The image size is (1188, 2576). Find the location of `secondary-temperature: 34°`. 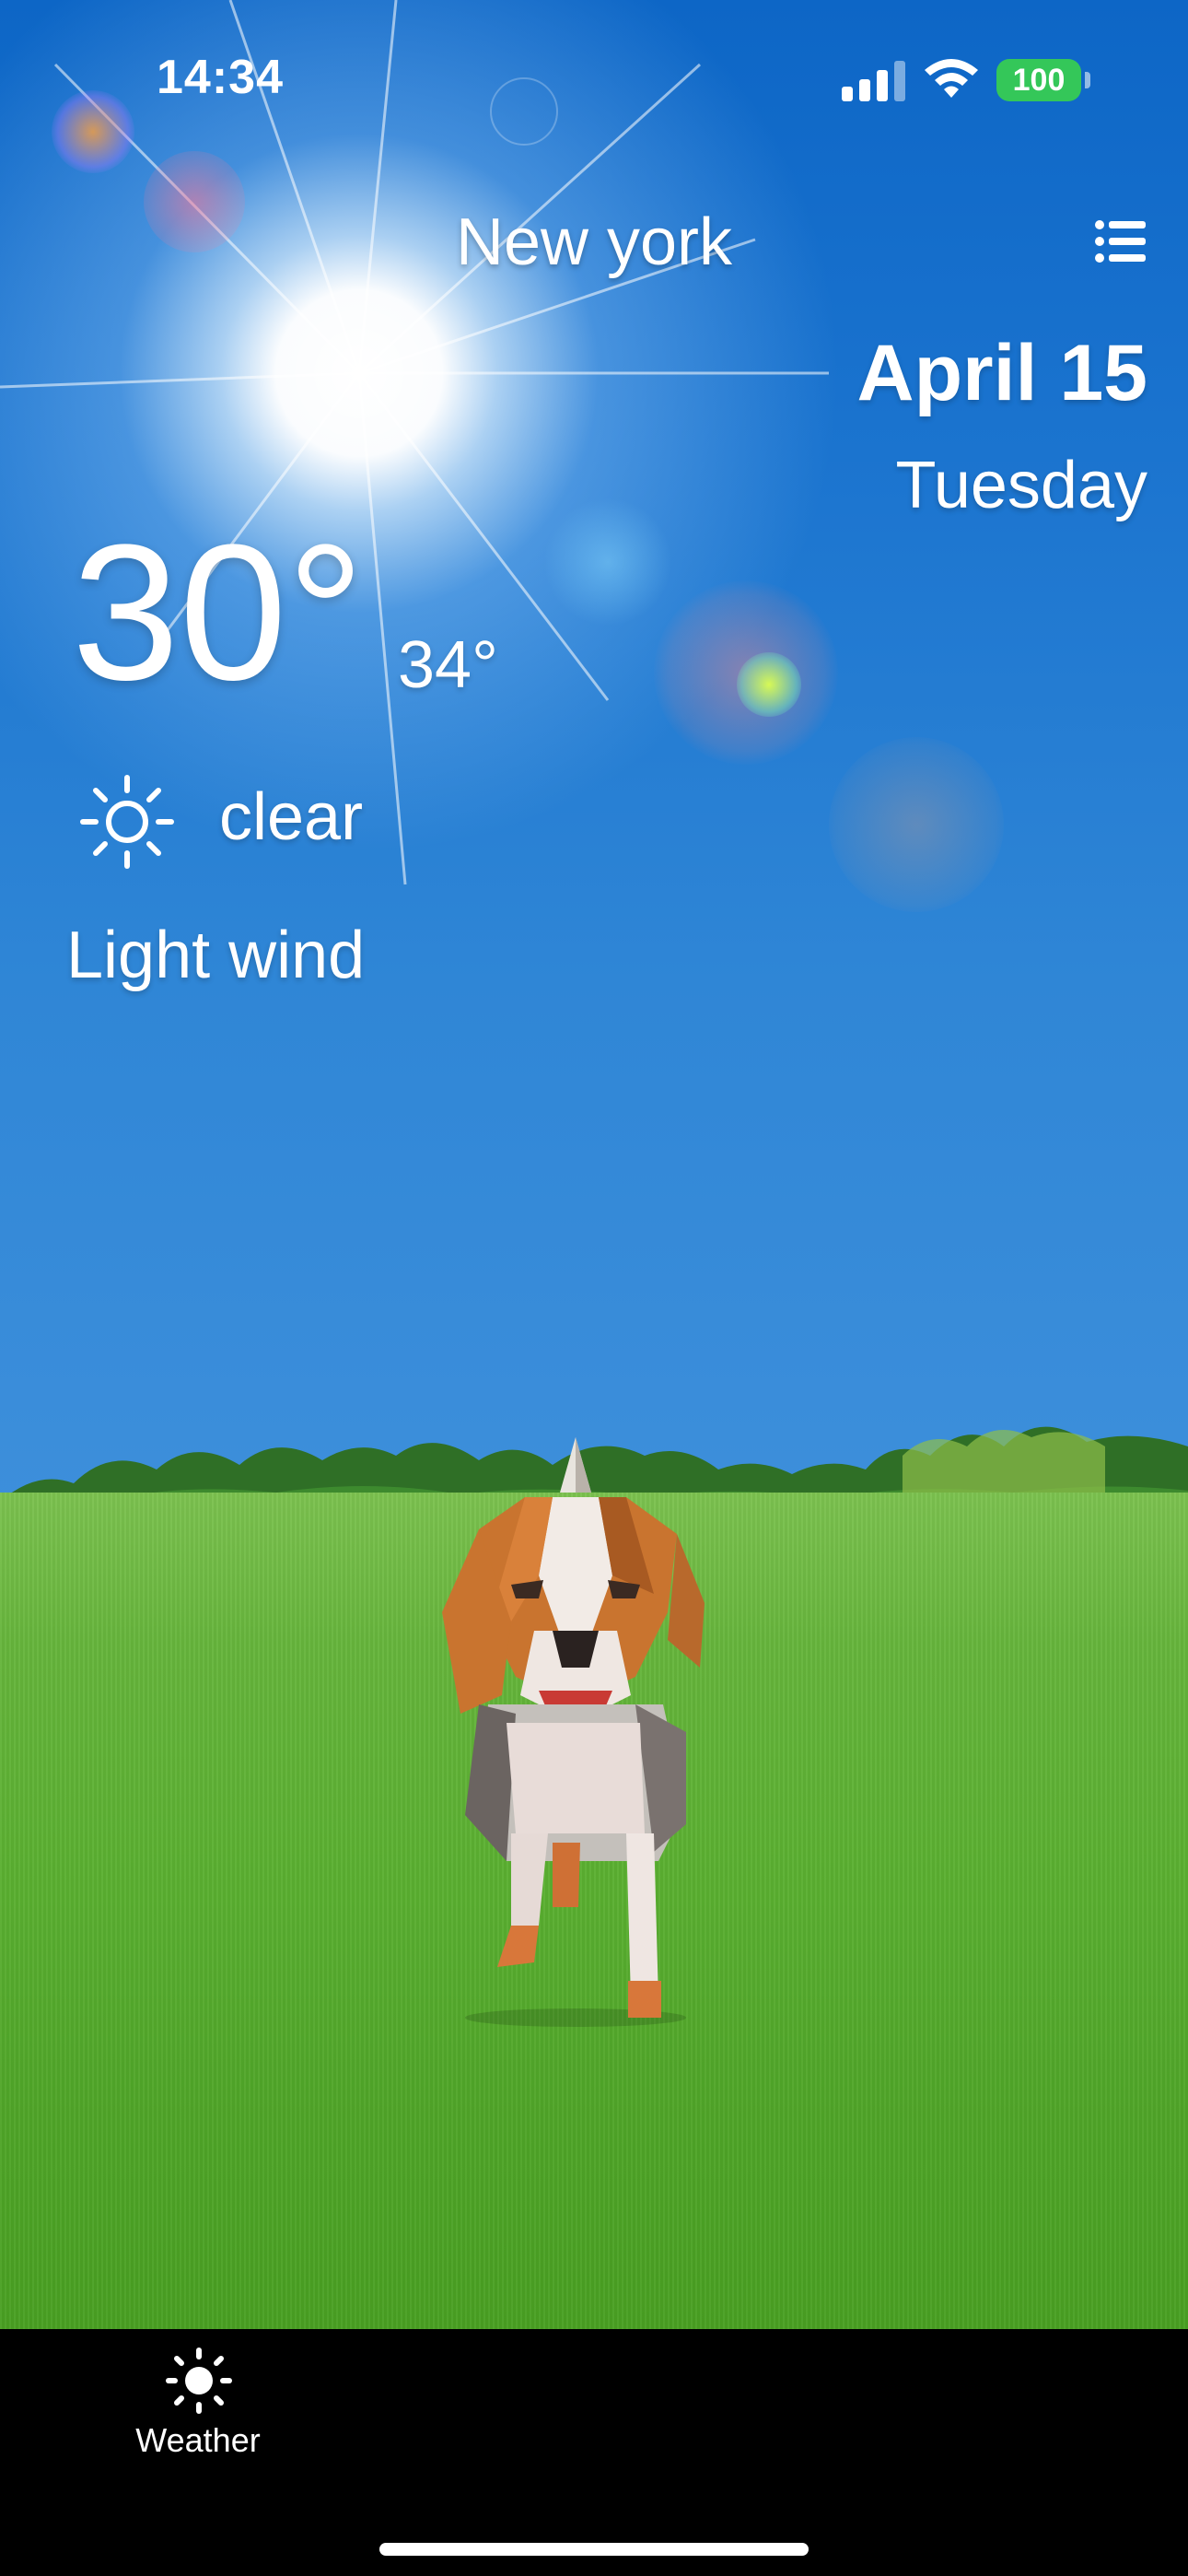

secondary-temperature: 34° is located at coordinates (448, 665).